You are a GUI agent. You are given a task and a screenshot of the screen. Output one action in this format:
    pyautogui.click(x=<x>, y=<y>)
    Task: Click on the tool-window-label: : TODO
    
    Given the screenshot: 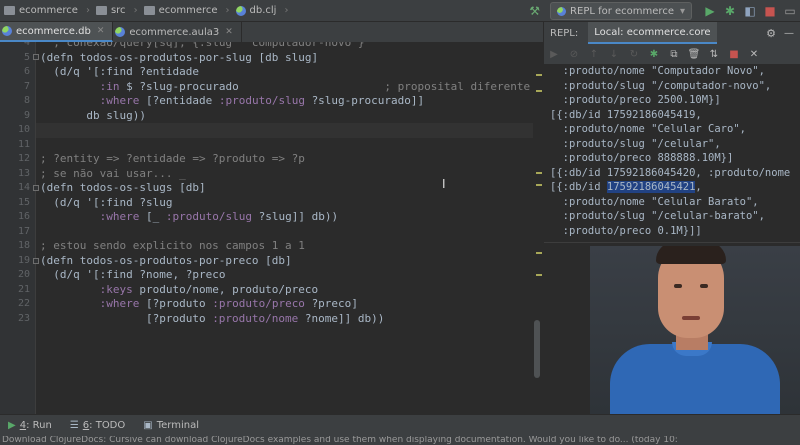 What is the action you would take?
    pyautogui.click(x=107, y=425)
    